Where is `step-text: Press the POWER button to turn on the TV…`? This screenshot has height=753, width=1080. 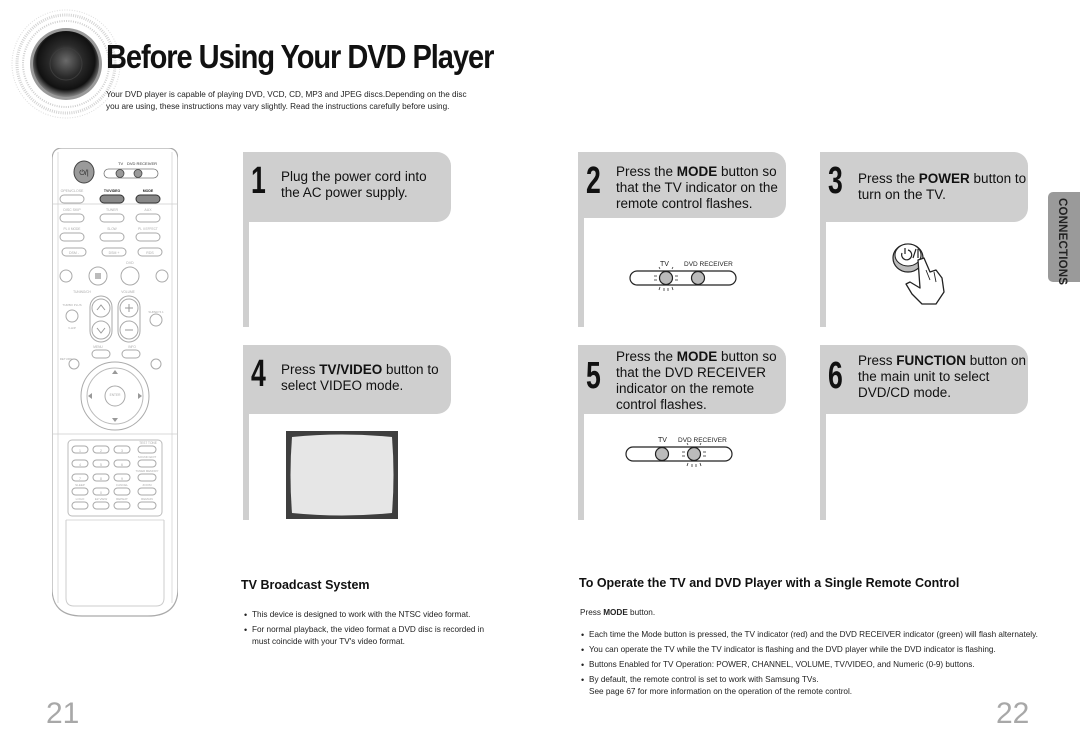
step-text: Press the POWER button to turn on the TV… is located at coordinates (942, 186).